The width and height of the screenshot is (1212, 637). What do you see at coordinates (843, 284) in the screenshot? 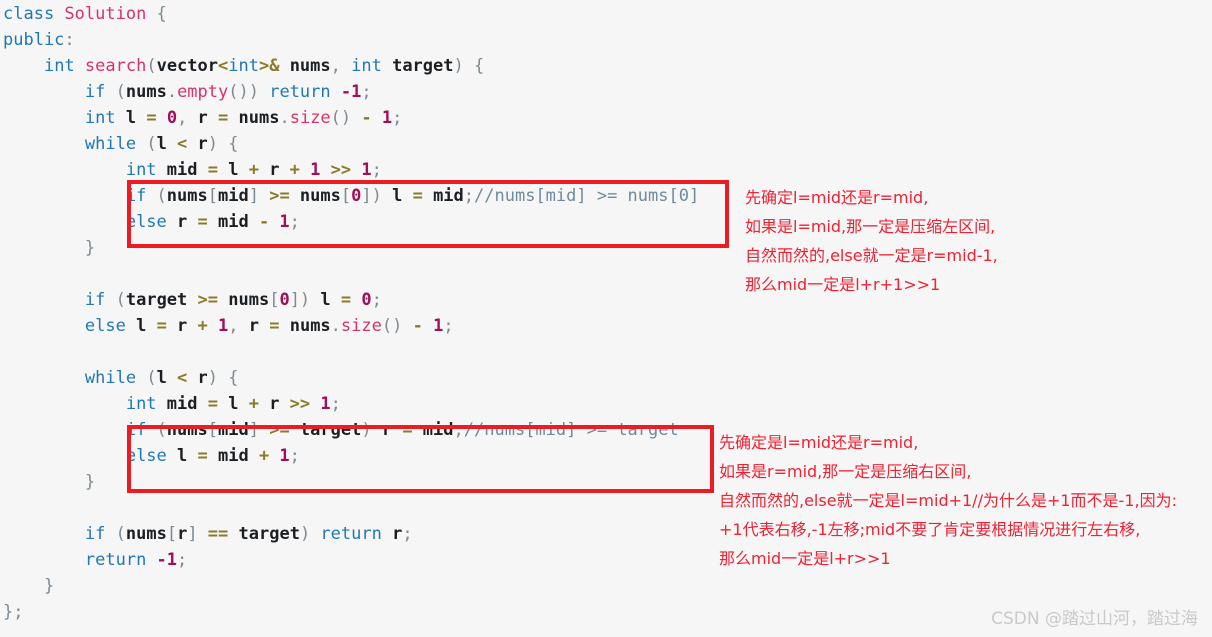
I see `annotation-first-line: 那么mid一定是l+r+1>>1` at bounding box center [843, 284].